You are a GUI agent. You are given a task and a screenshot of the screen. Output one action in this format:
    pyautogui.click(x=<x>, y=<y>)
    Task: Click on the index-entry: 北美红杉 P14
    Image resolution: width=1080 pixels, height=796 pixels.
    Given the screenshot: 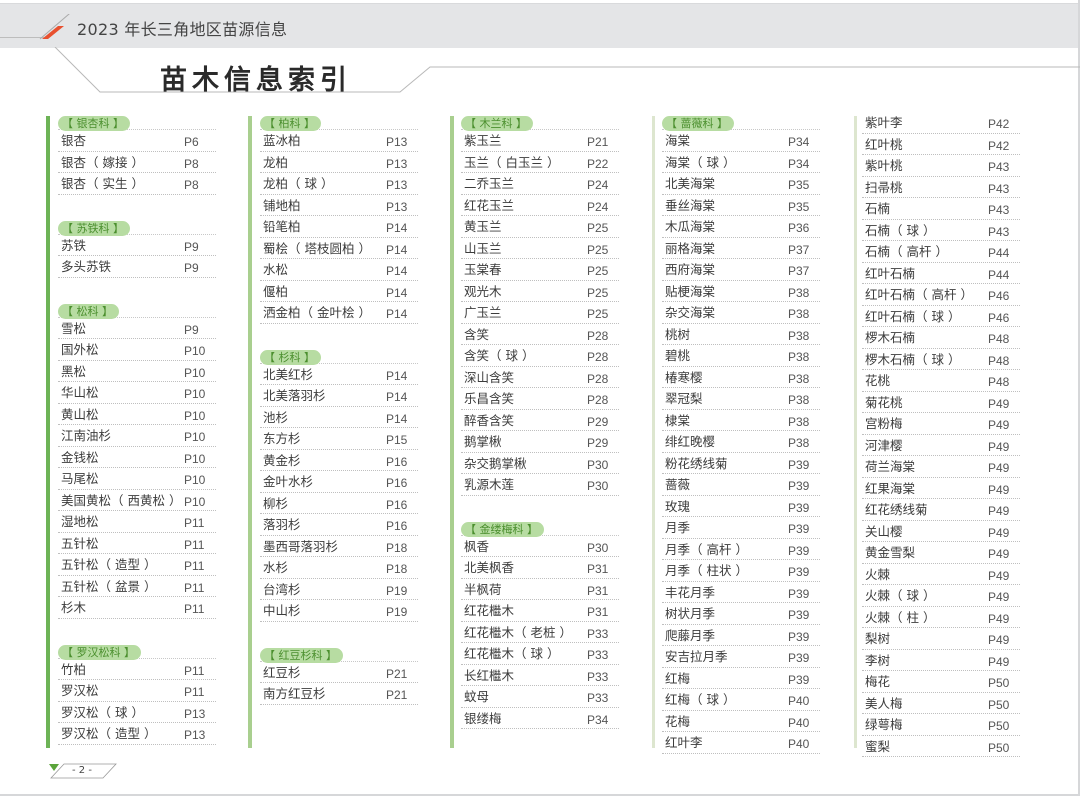 What is the action you would take?
    pyautogui.click(x=339, y=374)
    